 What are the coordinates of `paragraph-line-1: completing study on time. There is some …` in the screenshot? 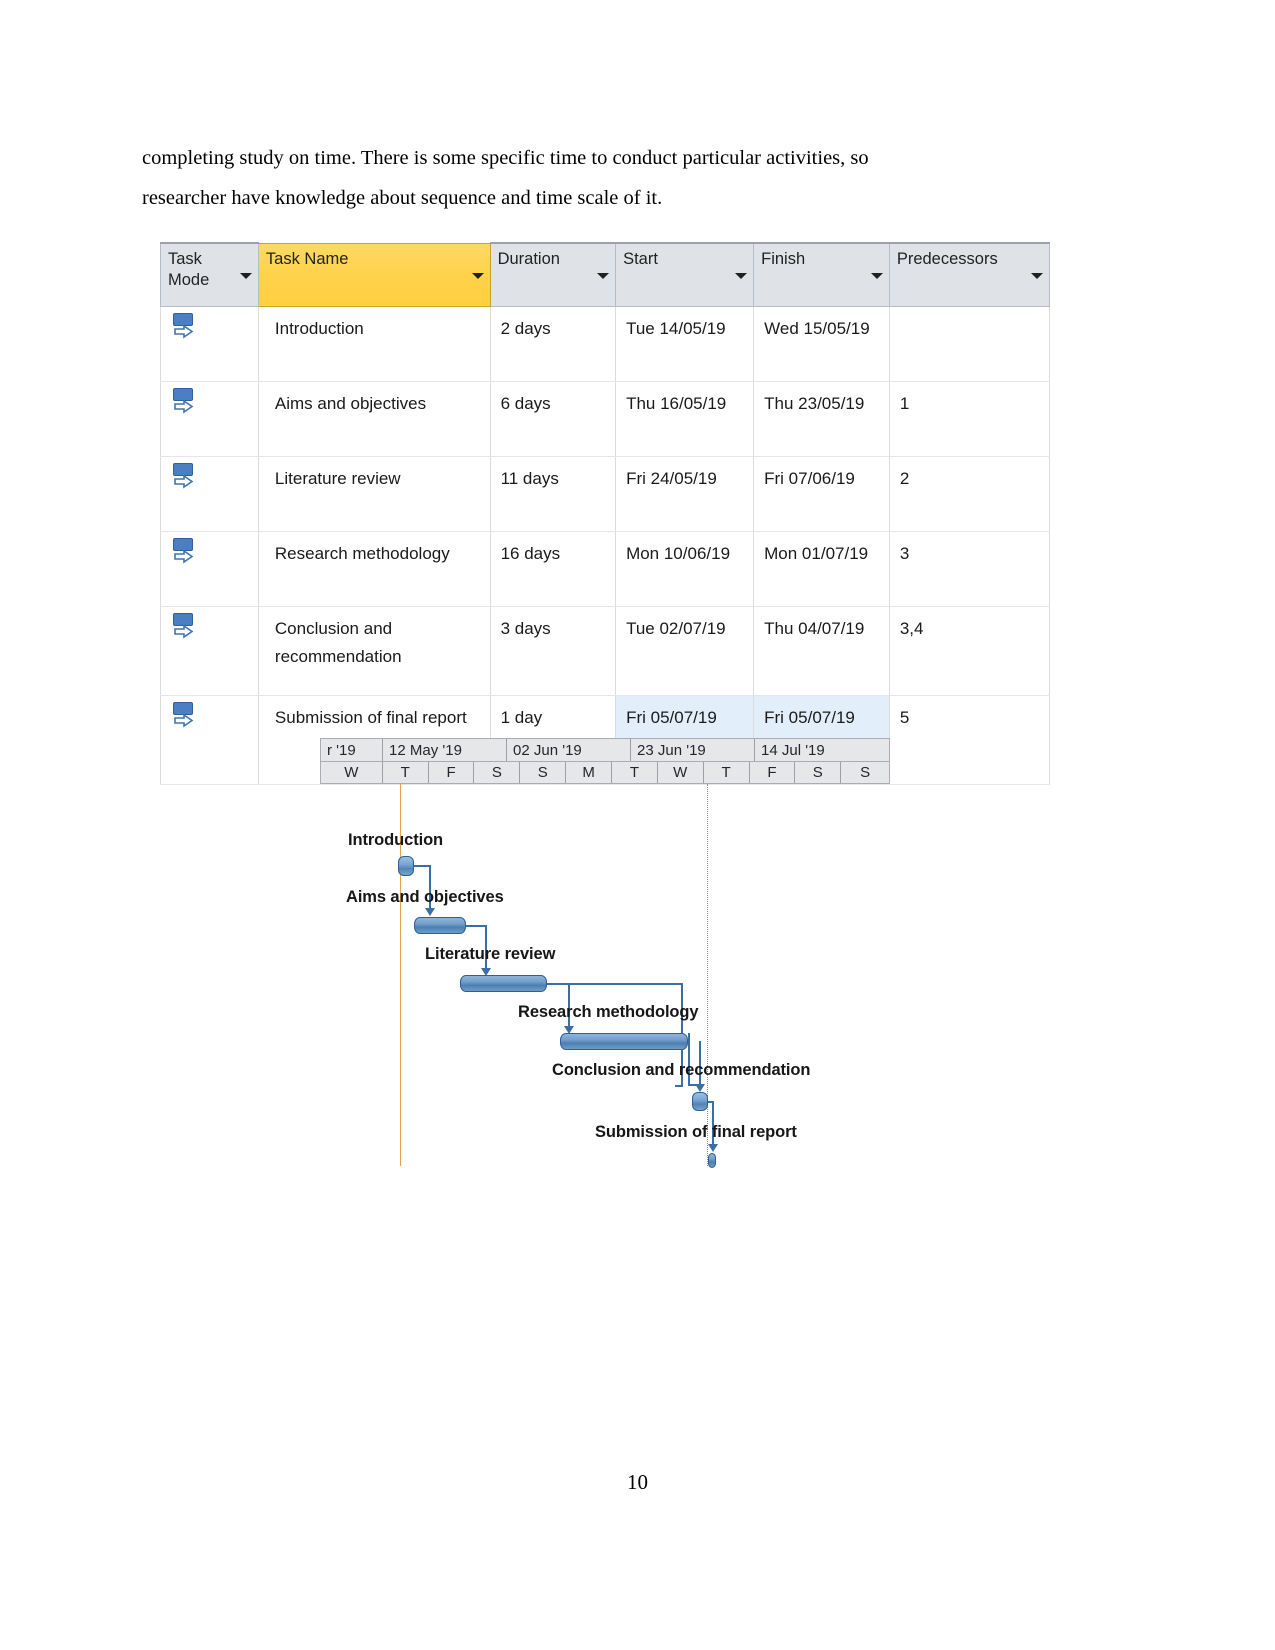 It's located at (505, 158).